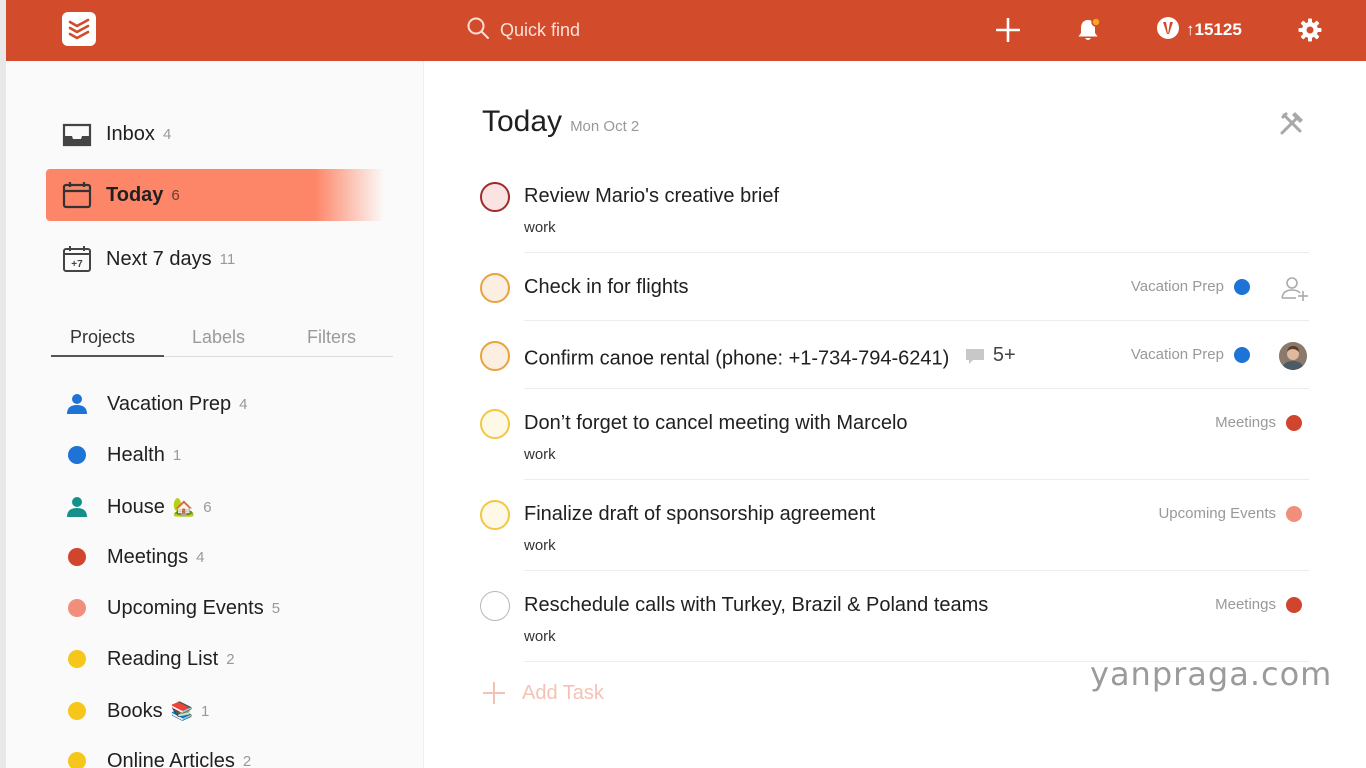 Image resolution: width=1366 pixels, height=768 pixels. I want to click on task-content: Review Mario's creative brief, so click(651, 196).